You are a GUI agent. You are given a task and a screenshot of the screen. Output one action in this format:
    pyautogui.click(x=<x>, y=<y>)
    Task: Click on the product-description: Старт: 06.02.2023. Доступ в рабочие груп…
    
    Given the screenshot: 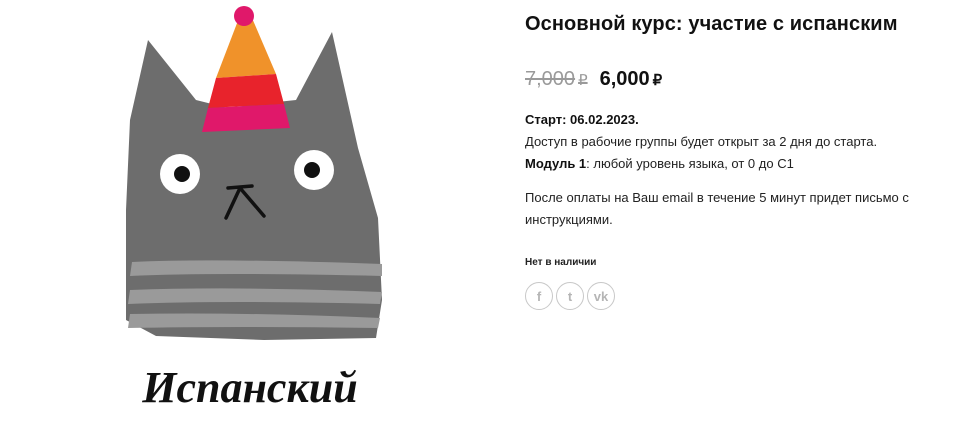 What is the action you would take?
    pyautogui.click(x=745, y=170)
    